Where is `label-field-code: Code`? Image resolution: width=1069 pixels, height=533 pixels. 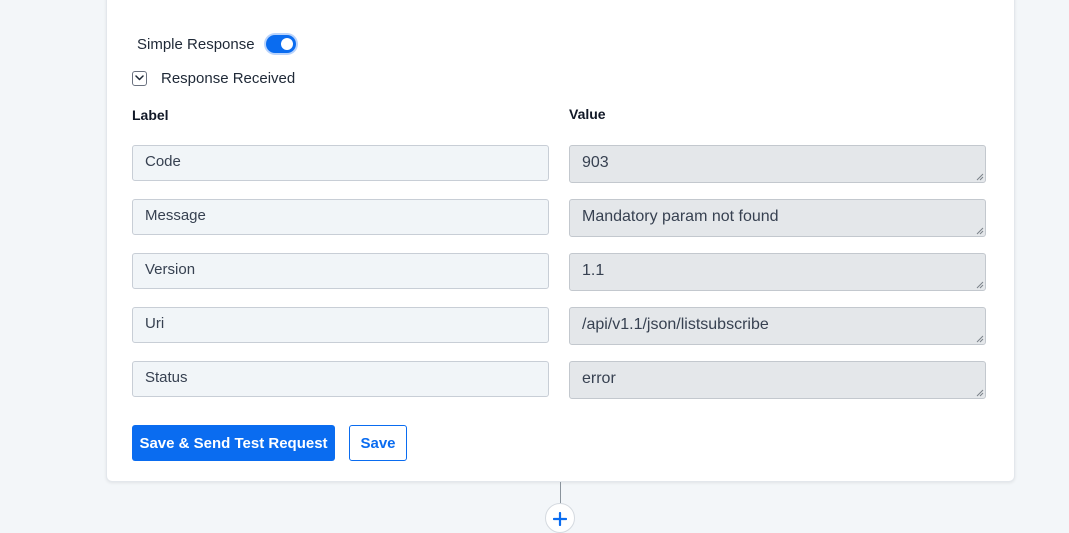 label-field-code: Code is located at coordinates (340, 163).